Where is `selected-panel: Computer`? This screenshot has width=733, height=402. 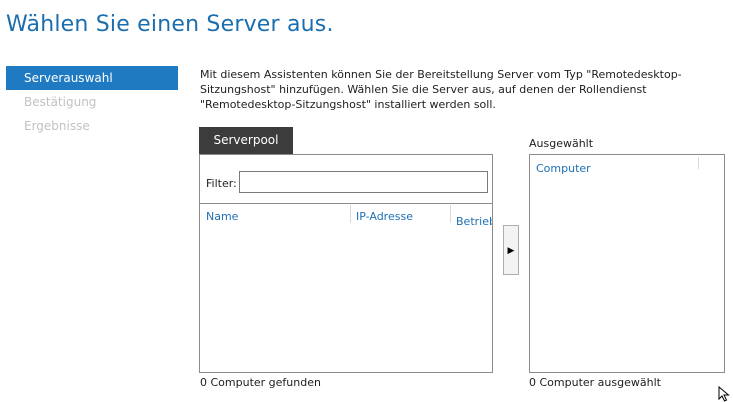
selected-panel: Computer is located at coordinates (627, 263).